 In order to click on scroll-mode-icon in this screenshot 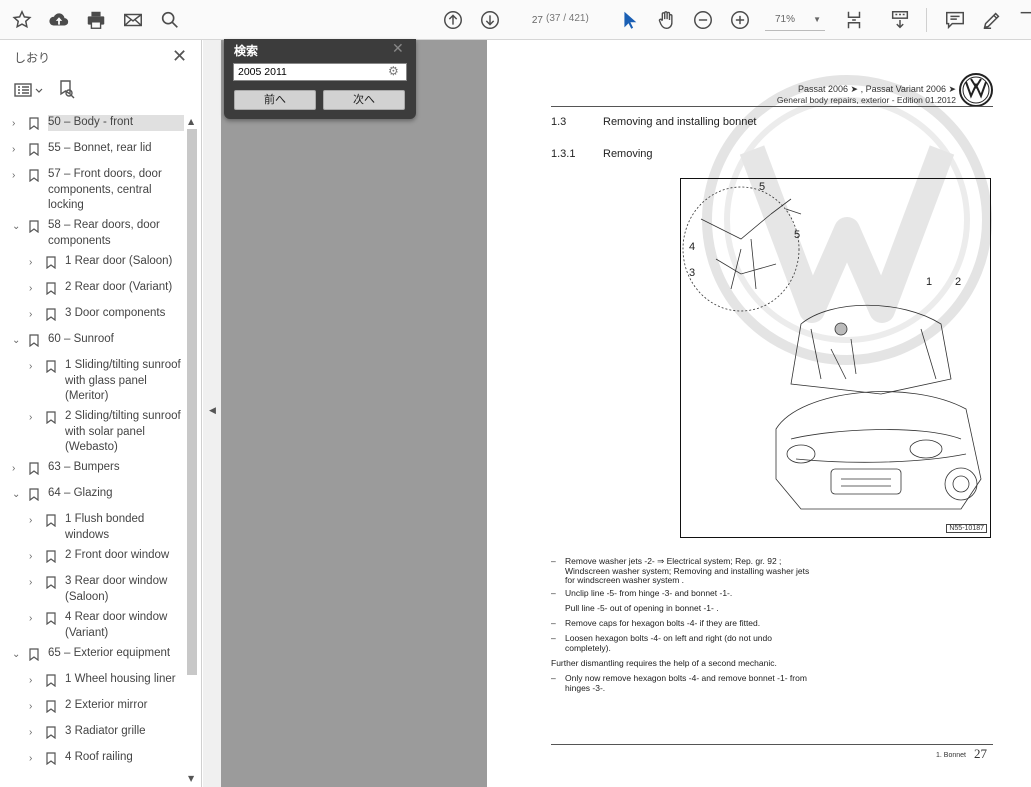, I will do `click(900, 20)`.